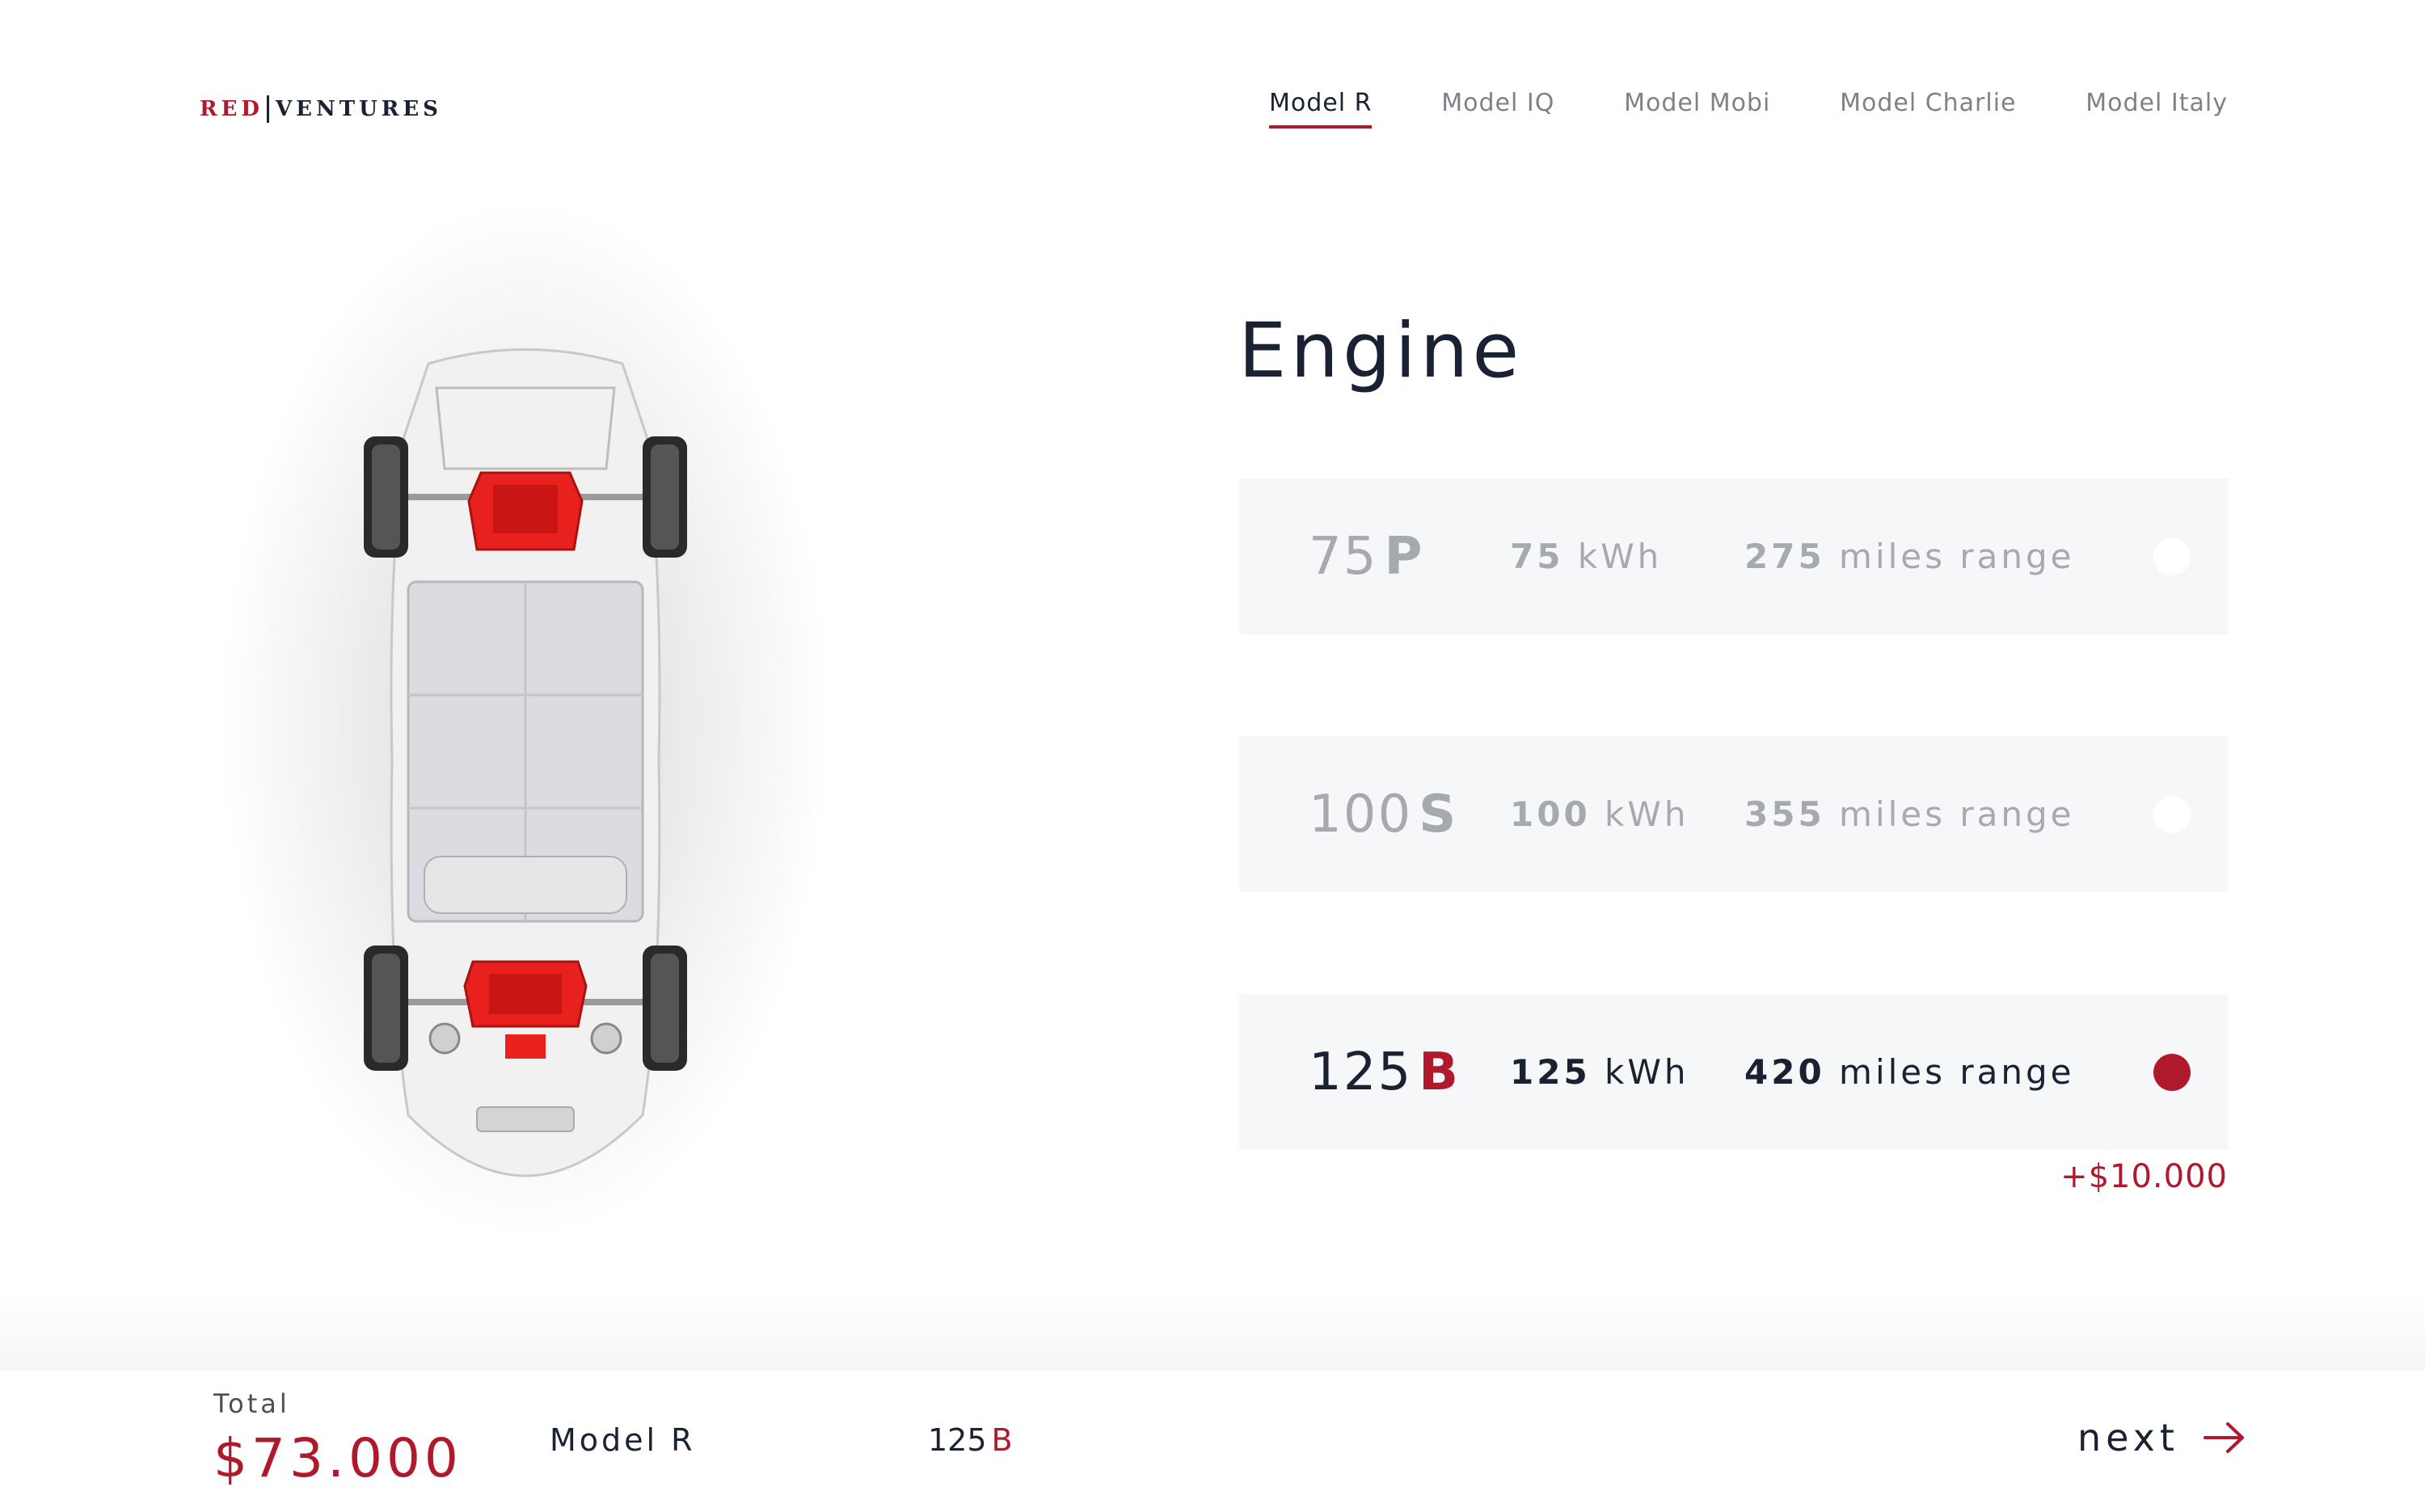 The height and width of the screenshot is (1512, 2425). I want to click on option-code: 100 S, so click(1383, 814).